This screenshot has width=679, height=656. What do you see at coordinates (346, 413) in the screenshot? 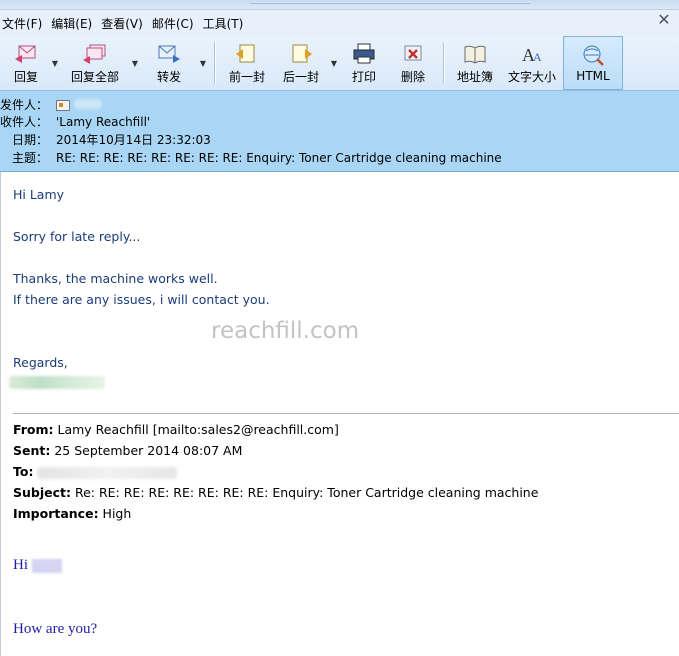
I see `quote-divider` at bounding box center [346, 413].